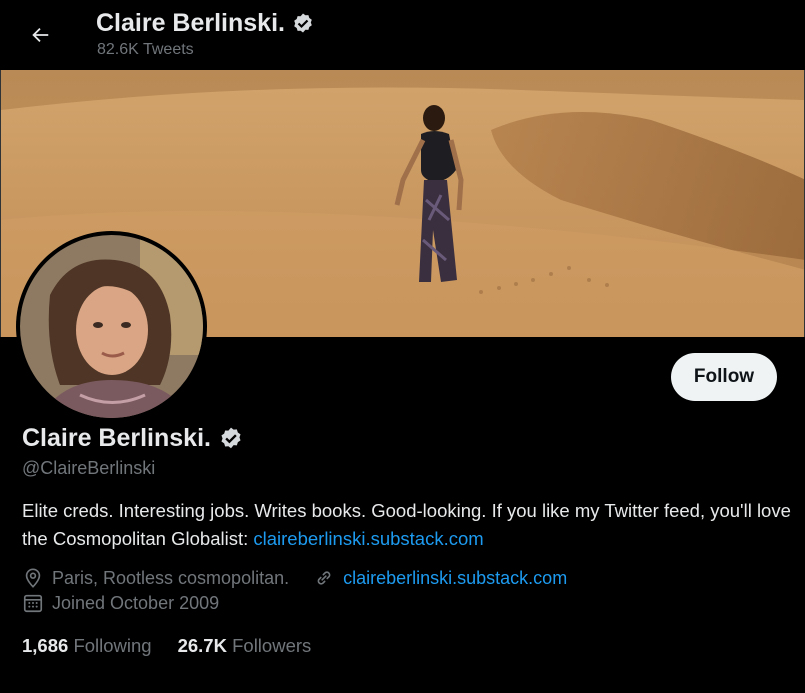  Describe the element at coordinates (116, 438) in the screenshot. I see `profile-display-name: Claire Berlinski.` at that location.